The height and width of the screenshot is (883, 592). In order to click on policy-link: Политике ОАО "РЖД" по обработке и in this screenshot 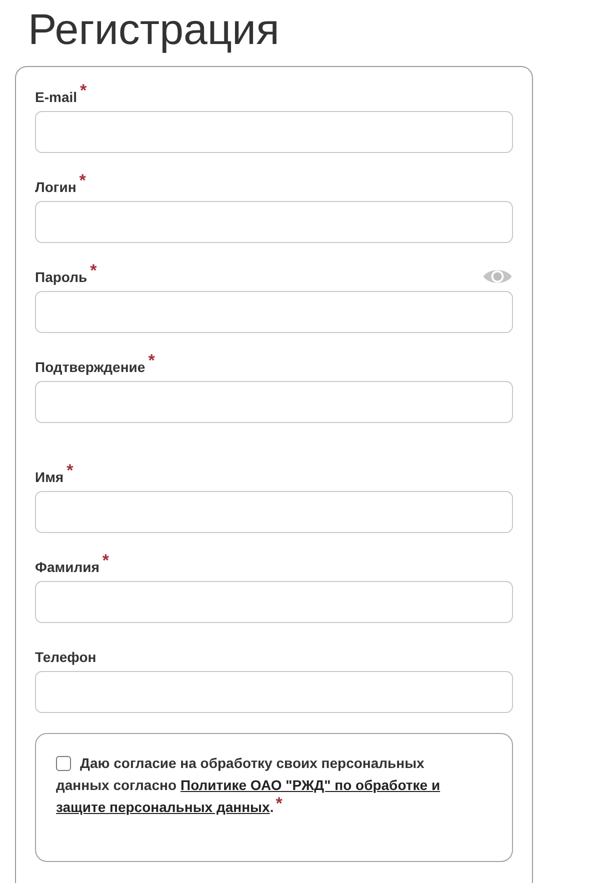, I will do `click(310, 785)`.